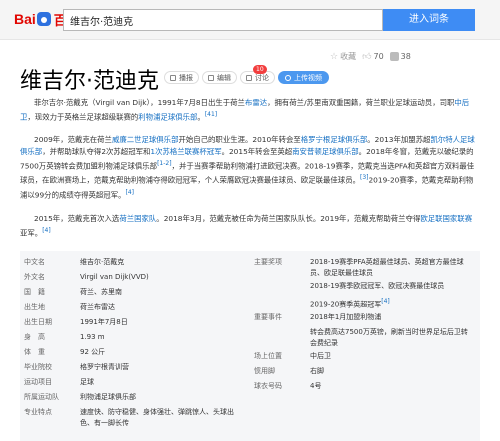 The height and width of the screenshot is (441, 500). What do you see at coordinates (400, 56) in the screenshot?
I see `share-button: 38` at bounding box center [400, 56].